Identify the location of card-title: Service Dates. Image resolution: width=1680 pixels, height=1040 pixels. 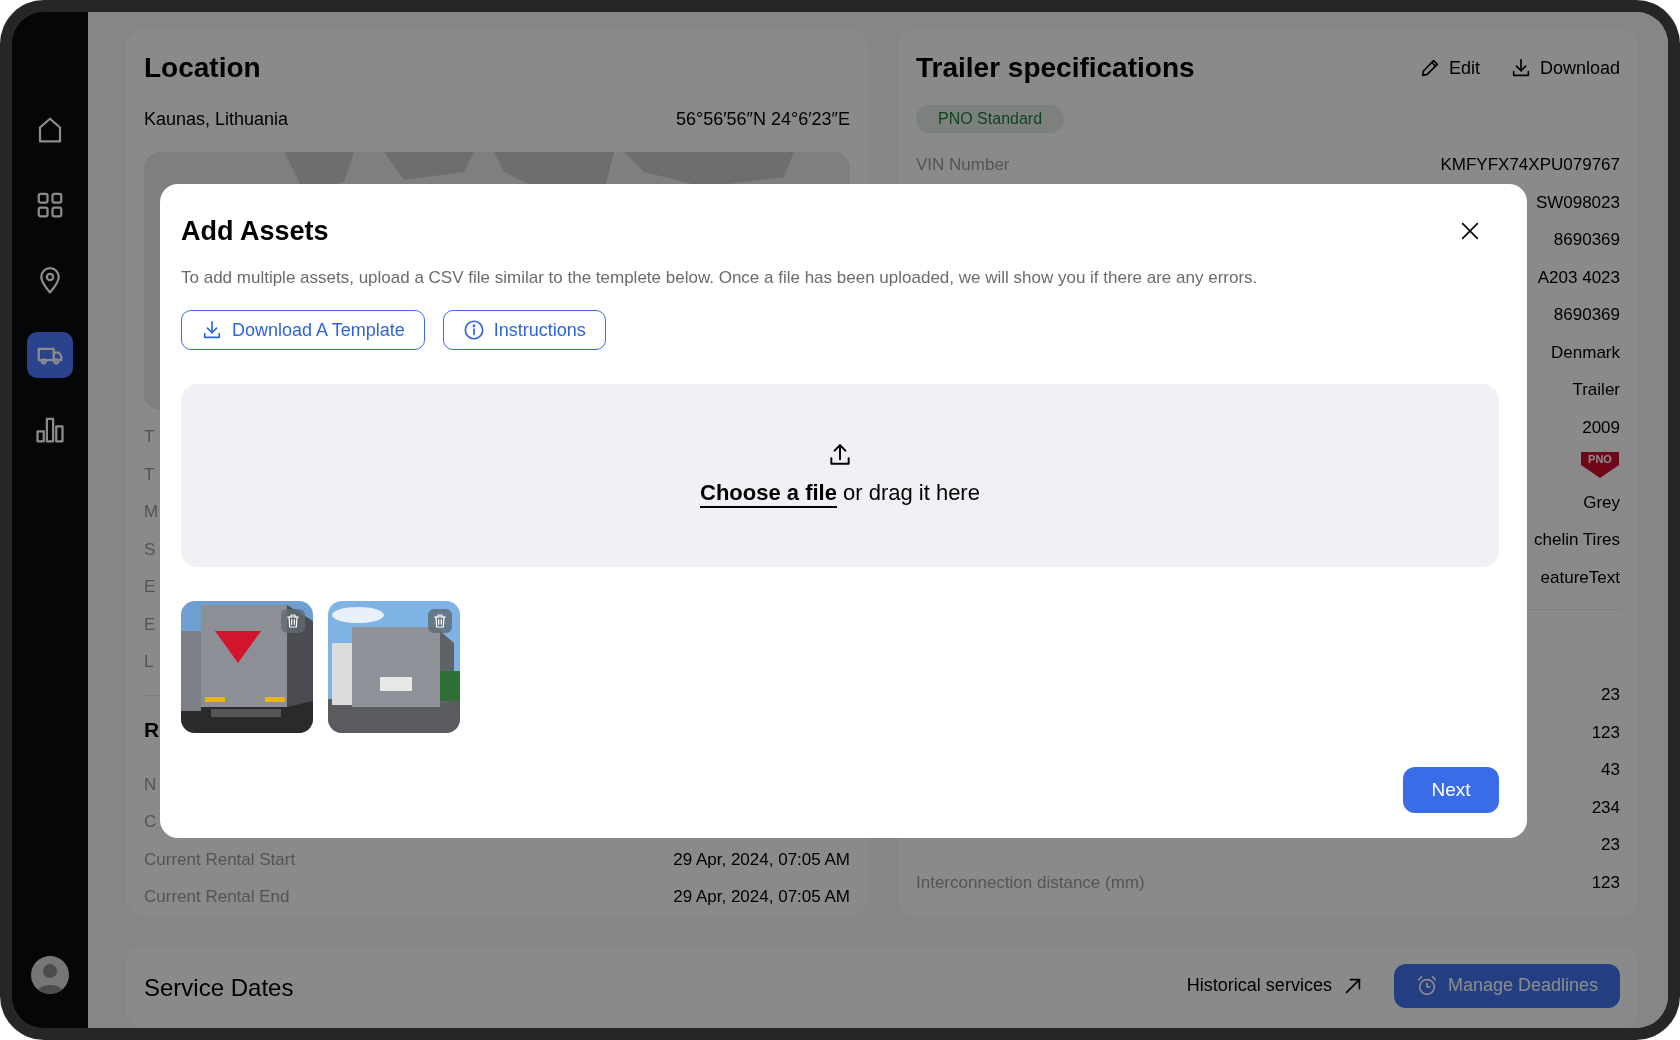
(219, 987).